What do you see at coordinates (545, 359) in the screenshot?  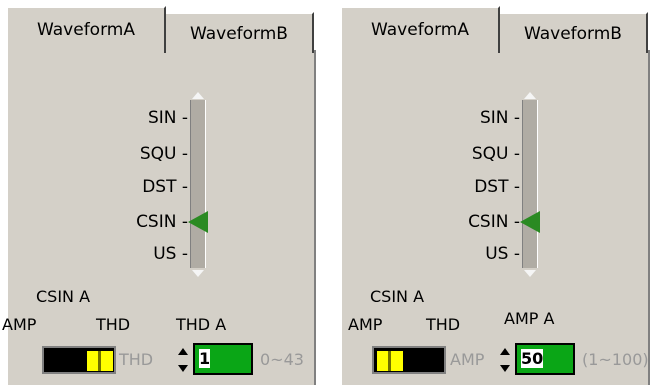 I see `numeric-input: 50` at bounding box center [545, 359].